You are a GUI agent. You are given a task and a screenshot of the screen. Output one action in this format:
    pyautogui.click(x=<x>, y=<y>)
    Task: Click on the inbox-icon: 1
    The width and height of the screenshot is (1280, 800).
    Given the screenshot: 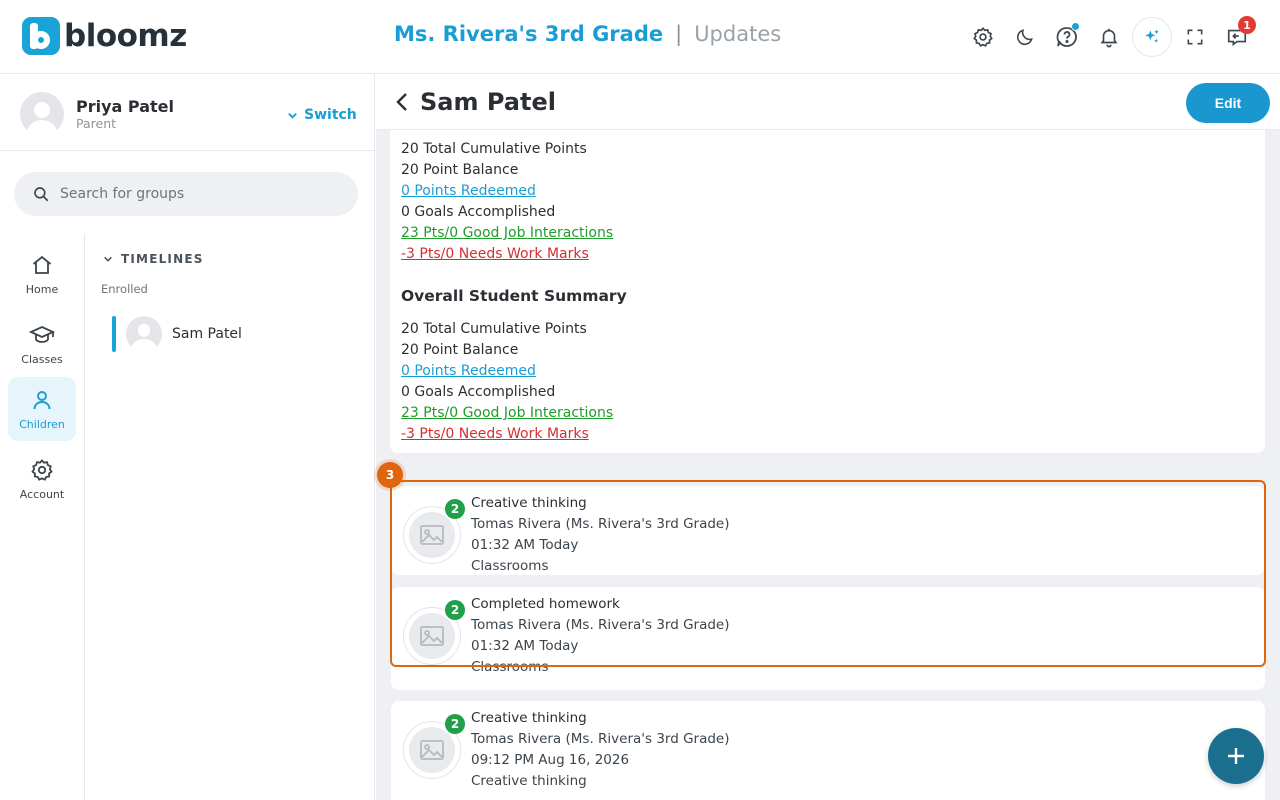 What is the action you would take?
    pyautogui.click(x=1237, y=36)
    